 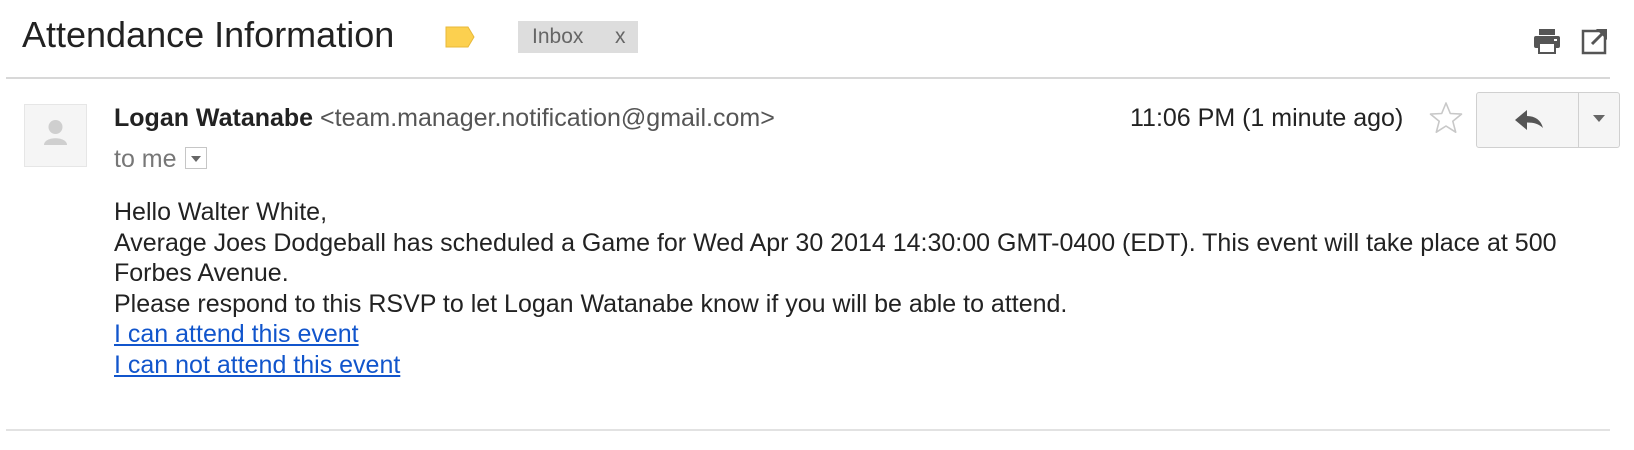 What do you see at coordinates (221, 212) in the screenshot?
I see `body-greeting: Hello Walter White,` at bounding box center [221, 212].